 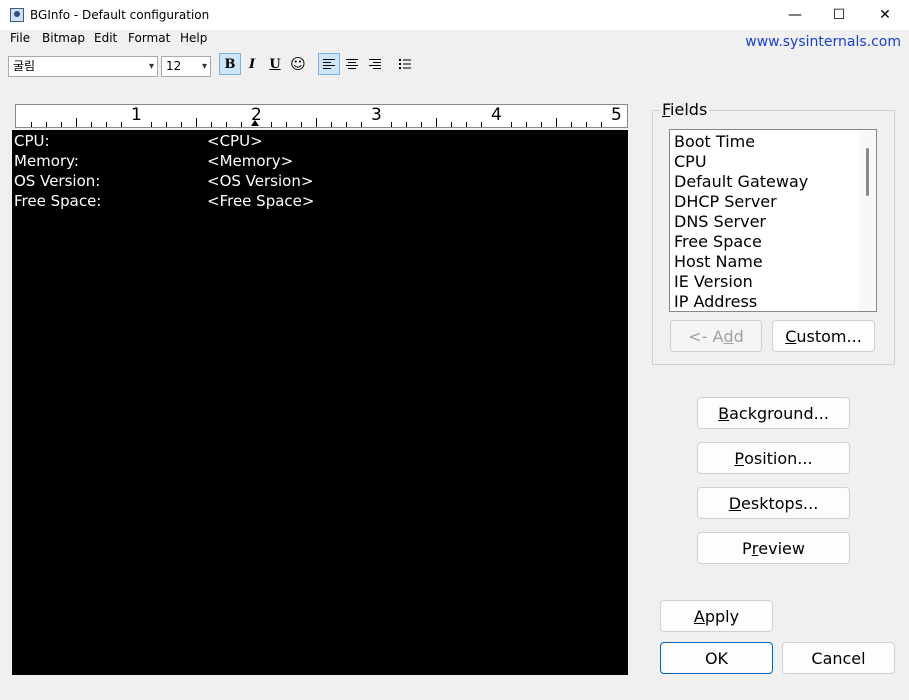 What do you see at coordinates (193, 38) in the screenshot?
I see `menu-help: Help` at bounding box center [193, 38].